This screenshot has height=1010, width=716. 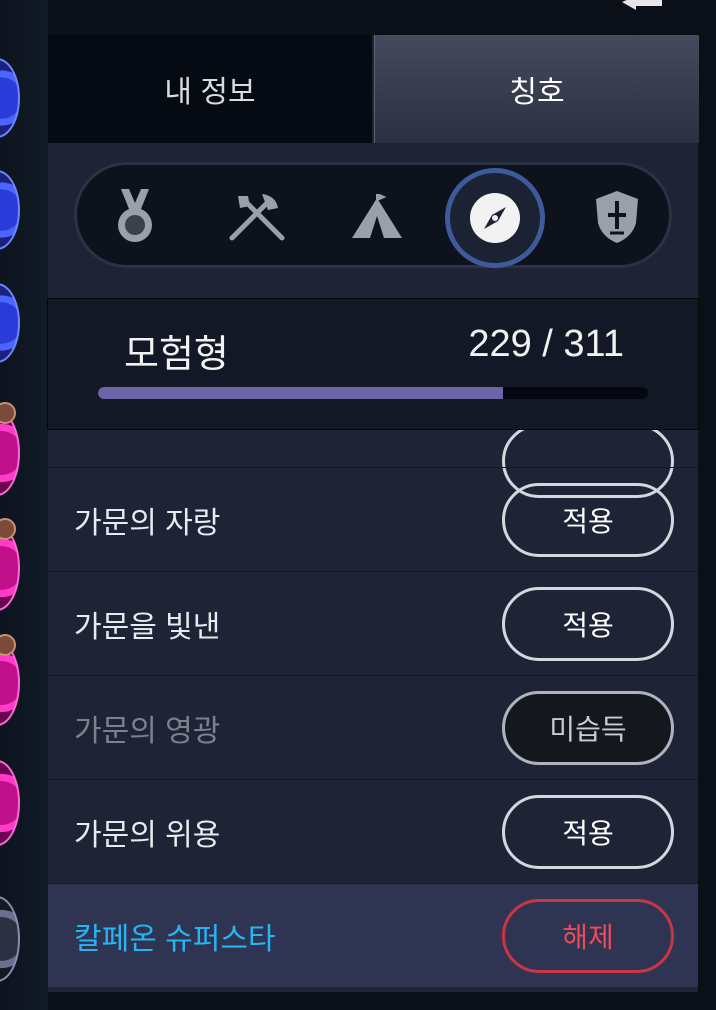 I want to click on progress-count: 229 / 311, so click(x=546, y=344).